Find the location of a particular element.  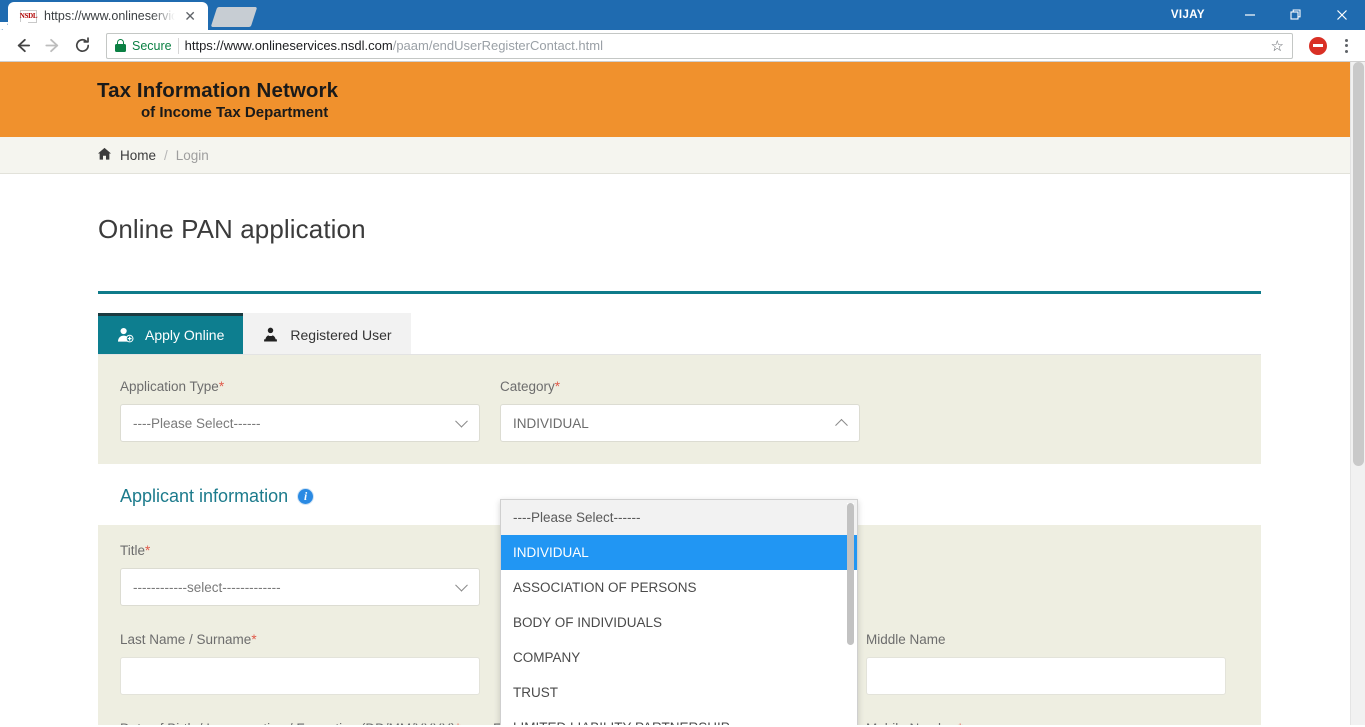

dropdown-option: BODY OF INDIVIDUALS is located at coordinates (679, 622).